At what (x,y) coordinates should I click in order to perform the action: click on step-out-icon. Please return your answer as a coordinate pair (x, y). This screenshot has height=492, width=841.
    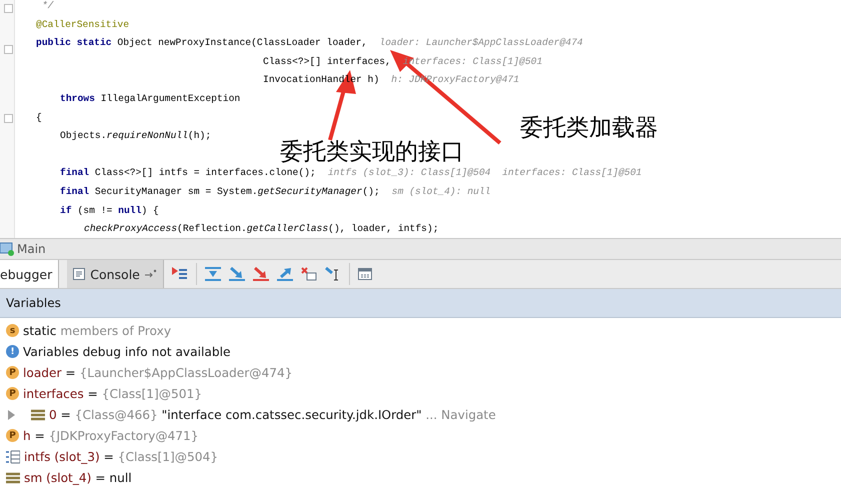
    Looking at the image, I should click on (284, 274).